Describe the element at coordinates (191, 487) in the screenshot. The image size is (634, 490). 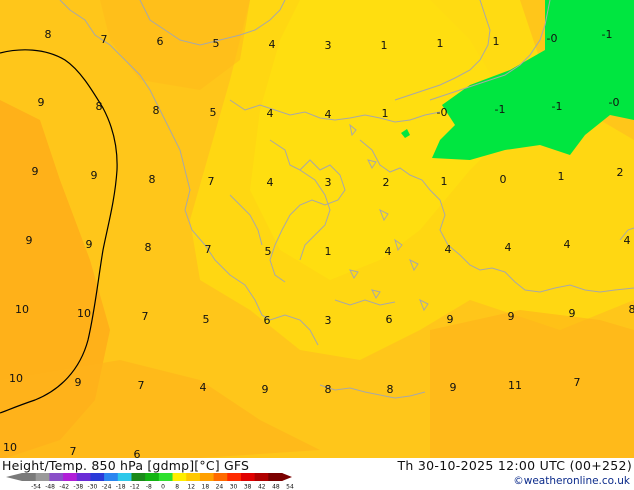
I see `legend-tick-label: 12` at that location.